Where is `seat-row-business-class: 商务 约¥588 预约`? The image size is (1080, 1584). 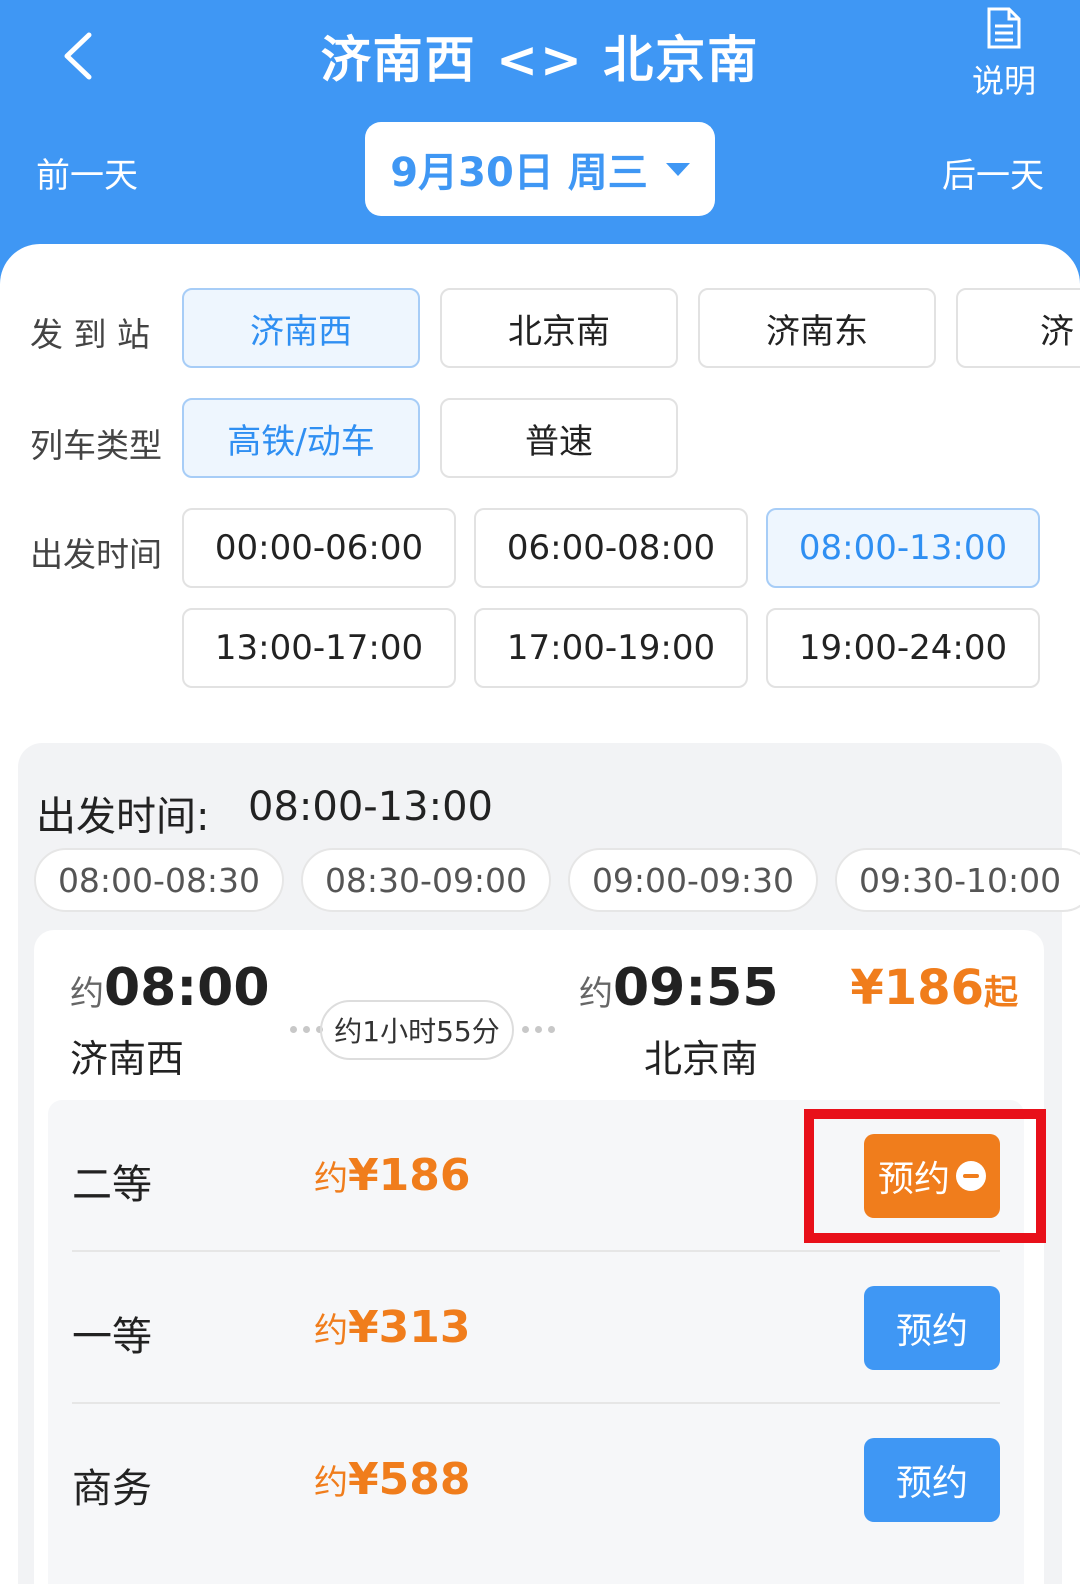 seat-row-business-class: 商务 约¥588 预约 is located at coordinates (536, 1480).